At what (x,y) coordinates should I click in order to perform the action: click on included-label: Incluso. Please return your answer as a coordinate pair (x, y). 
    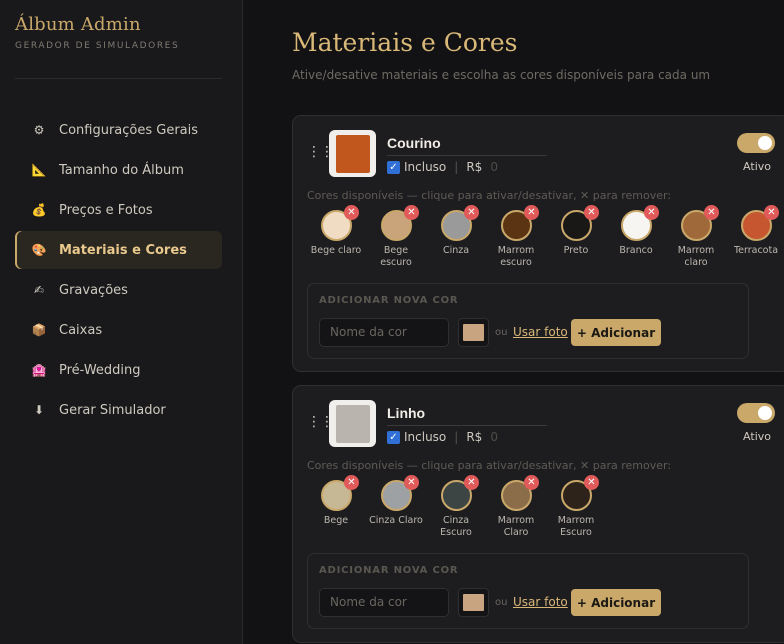
    Looking at the image, I should click on (425, 437).